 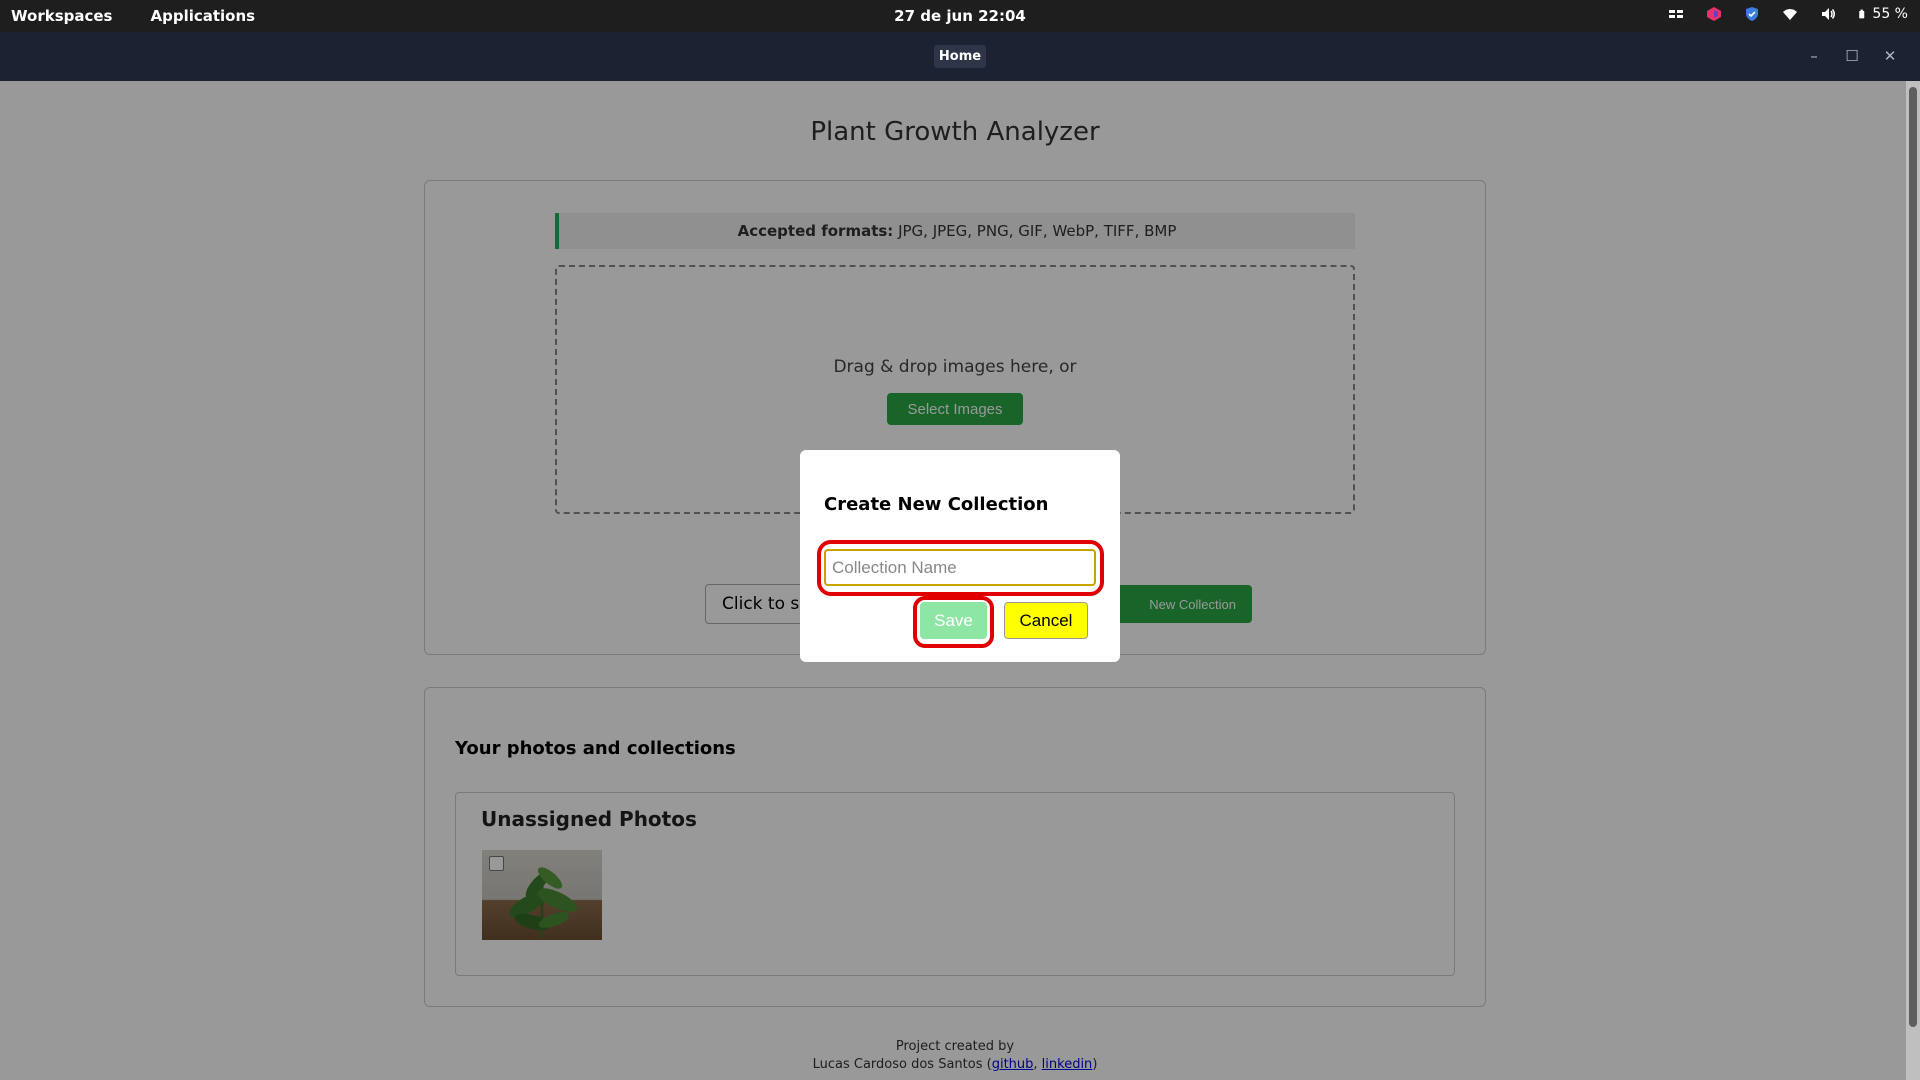 What do you see at coordinates (1814, 56) in the screenshot?
I see `minimize-icon: –` at bounding box center [1814, 56].